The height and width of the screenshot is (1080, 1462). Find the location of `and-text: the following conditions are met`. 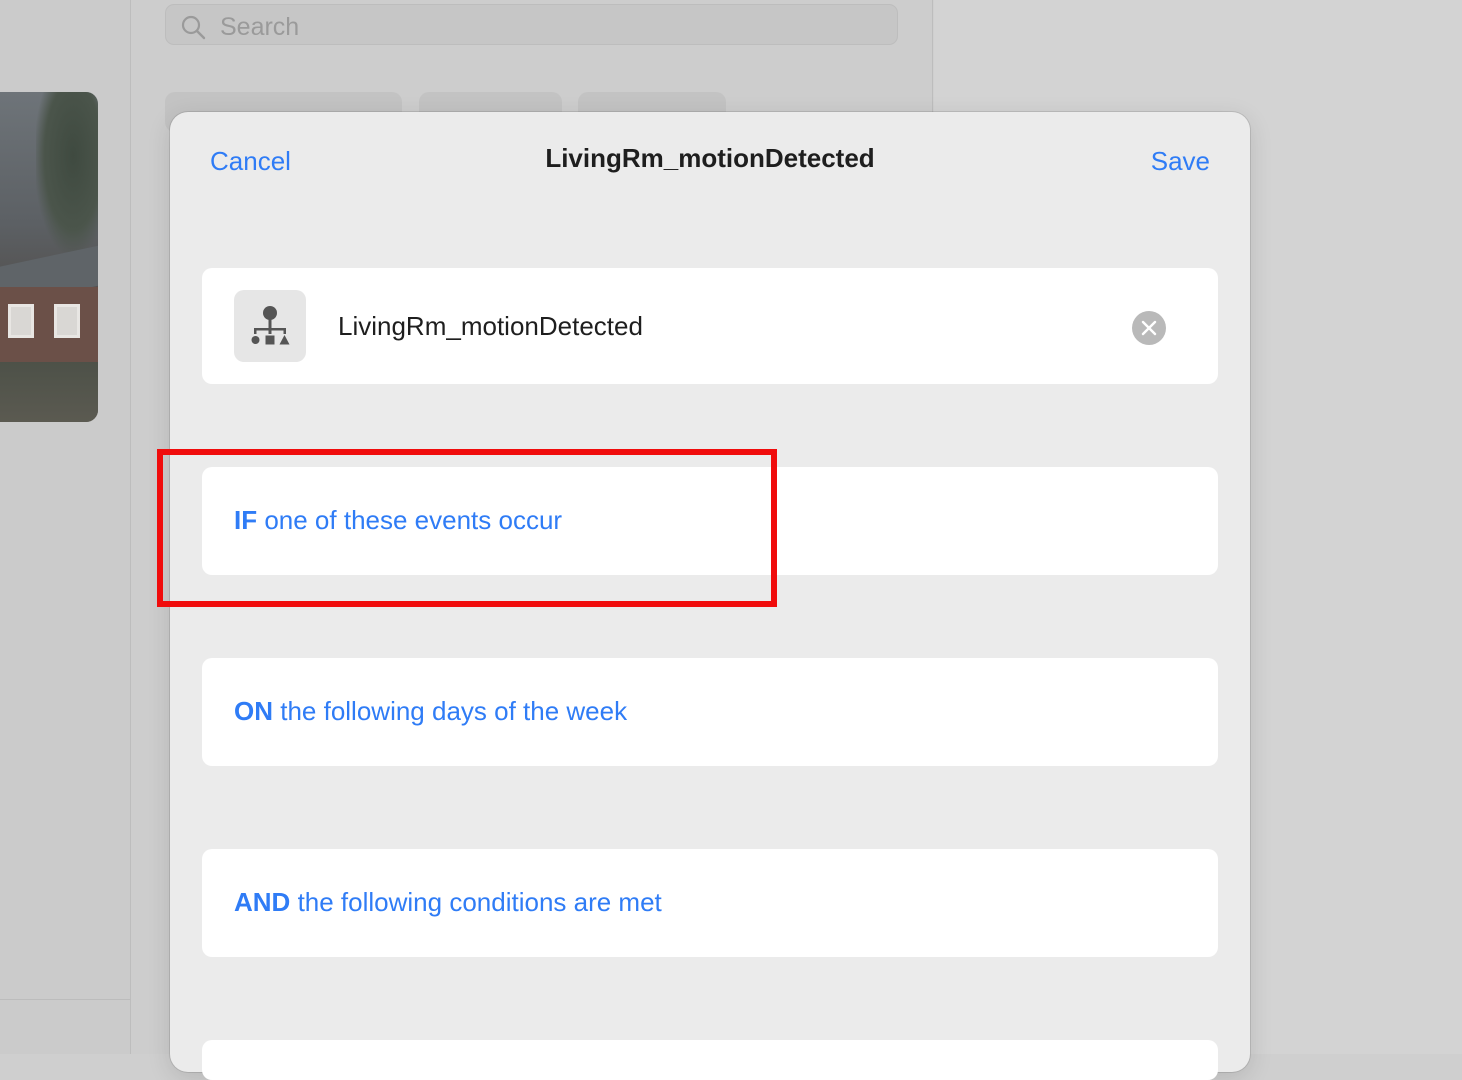

and-text: the following conditions are met is located at coordinates (476, 902).